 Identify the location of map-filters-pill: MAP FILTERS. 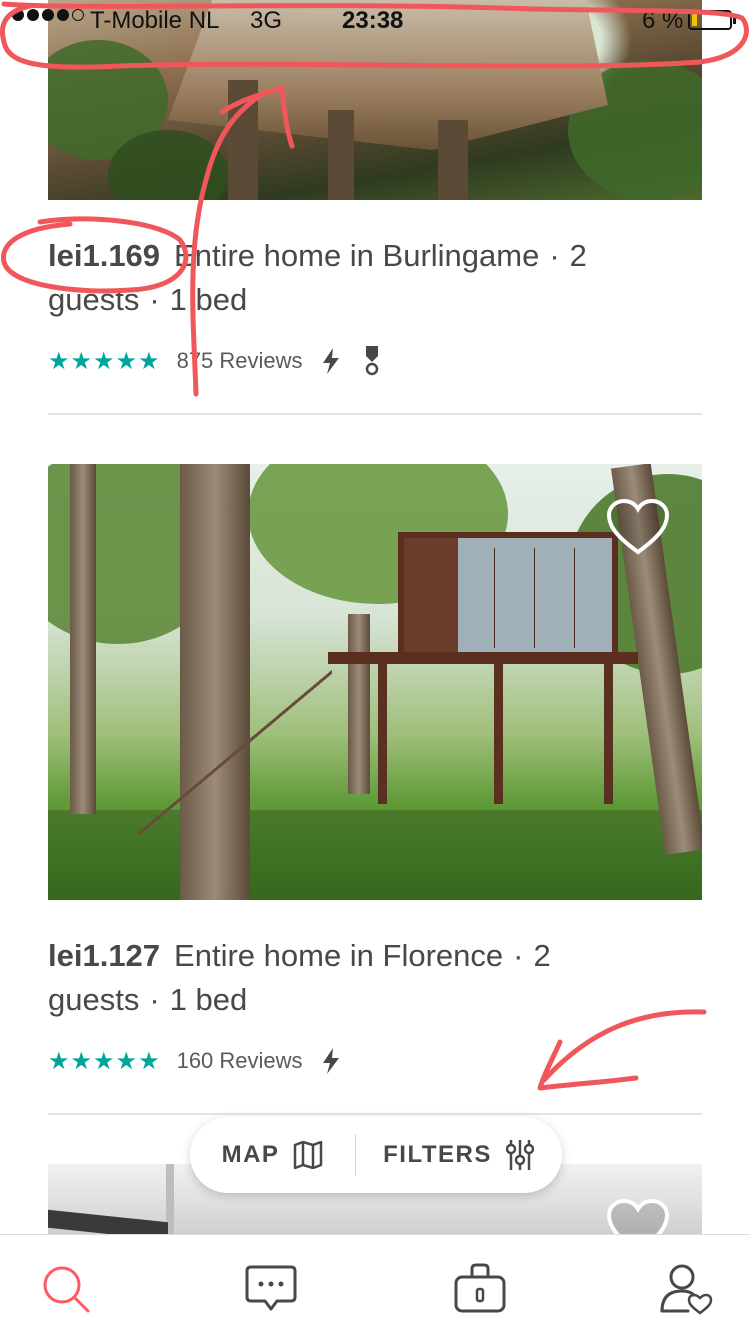
(376, 1155).